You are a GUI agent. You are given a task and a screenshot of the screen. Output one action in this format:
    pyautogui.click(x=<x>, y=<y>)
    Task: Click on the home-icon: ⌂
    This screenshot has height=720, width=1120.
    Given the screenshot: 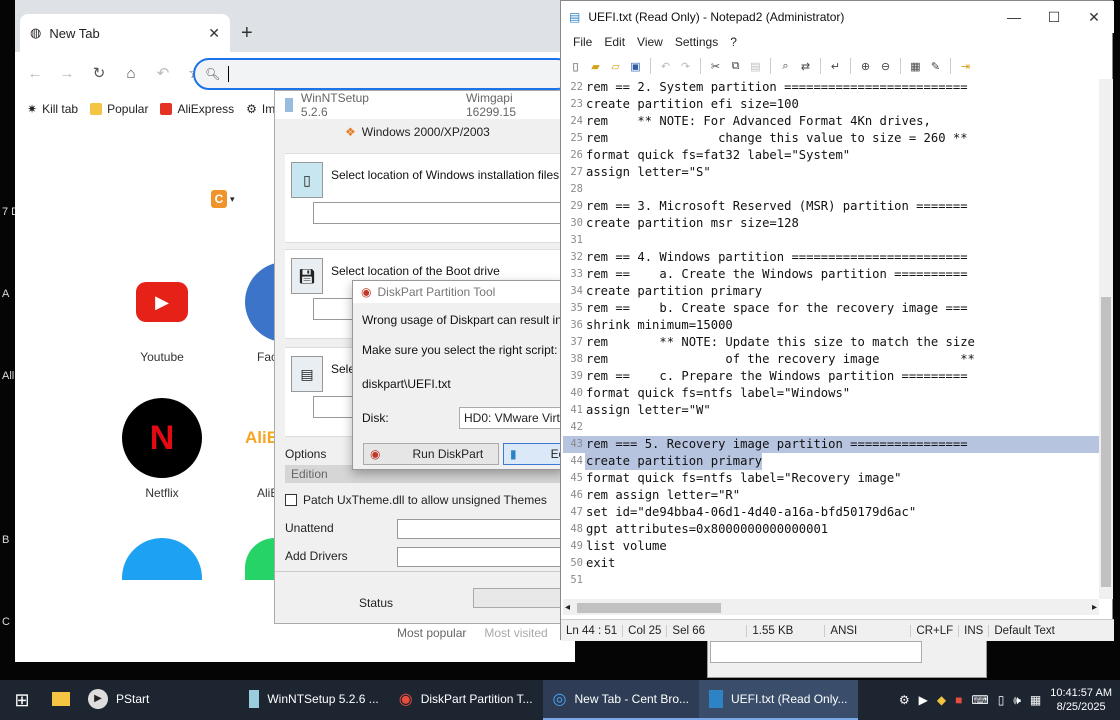 What is the action you would take?
    pyautogui.click(x=131, y=73)
    